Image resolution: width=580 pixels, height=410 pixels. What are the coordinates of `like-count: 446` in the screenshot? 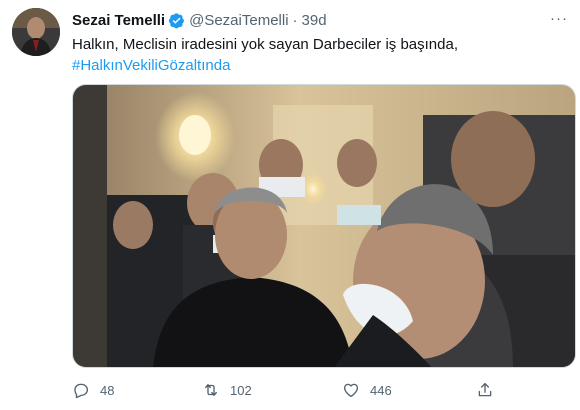 It's located at (381, 390).